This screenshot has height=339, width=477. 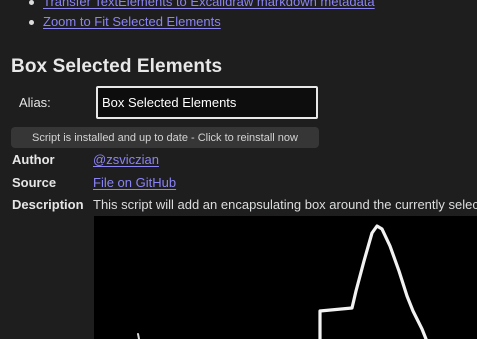 I want to click on alias-label: Alias:, so click(x=35, y=102).